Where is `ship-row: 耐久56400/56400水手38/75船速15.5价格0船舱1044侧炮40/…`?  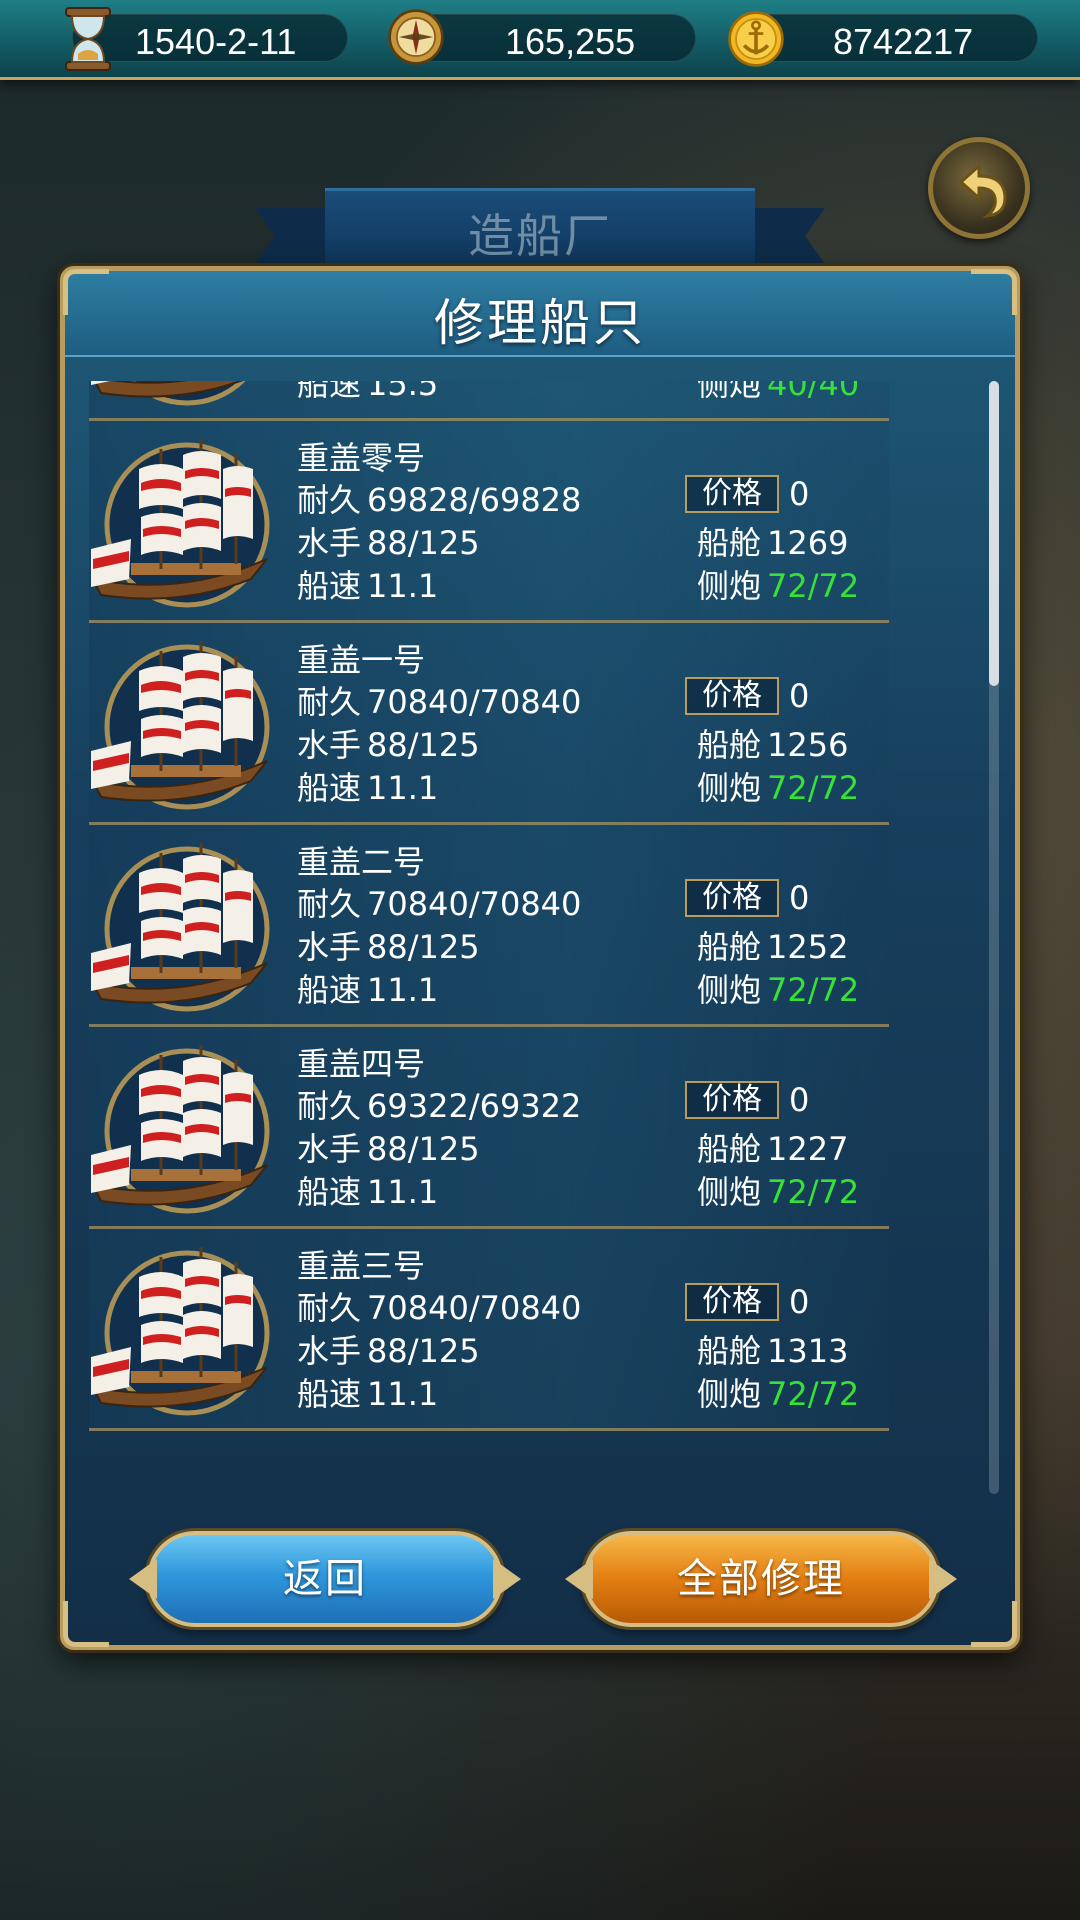 ship-row: 耐久56400/56400水手38/75船速15.5价格0船舱1044侧炮40/… is located at coordinates (489, 401).